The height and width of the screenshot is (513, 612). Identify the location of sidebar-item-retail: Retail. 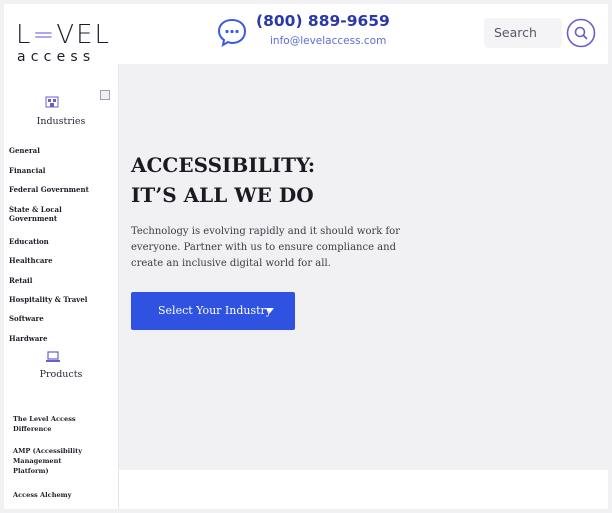
(59, 280).